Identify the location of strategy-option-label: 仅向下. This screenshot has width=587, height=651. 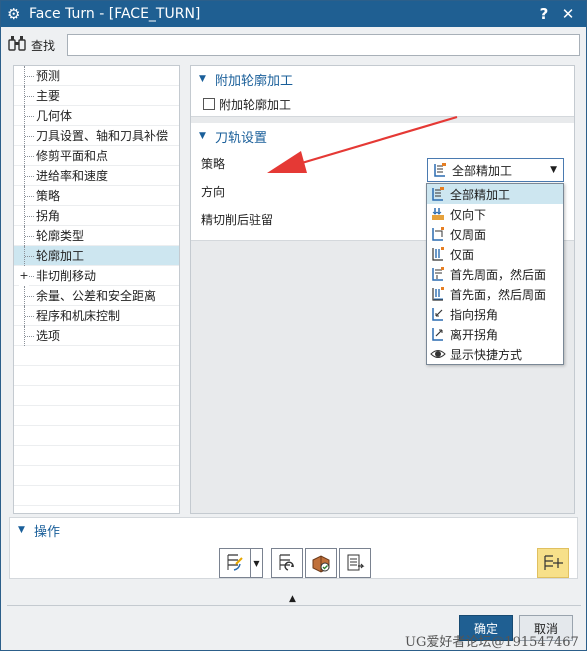
(468, 214).